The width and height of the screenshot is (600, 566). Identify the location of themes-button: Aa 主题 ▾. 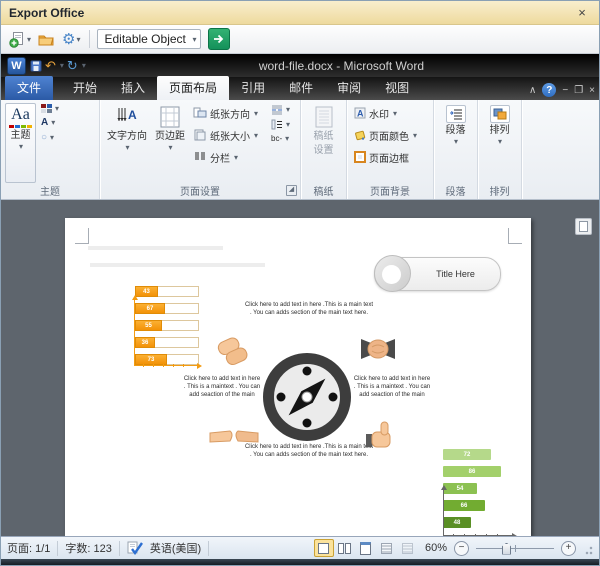
(20, 143).